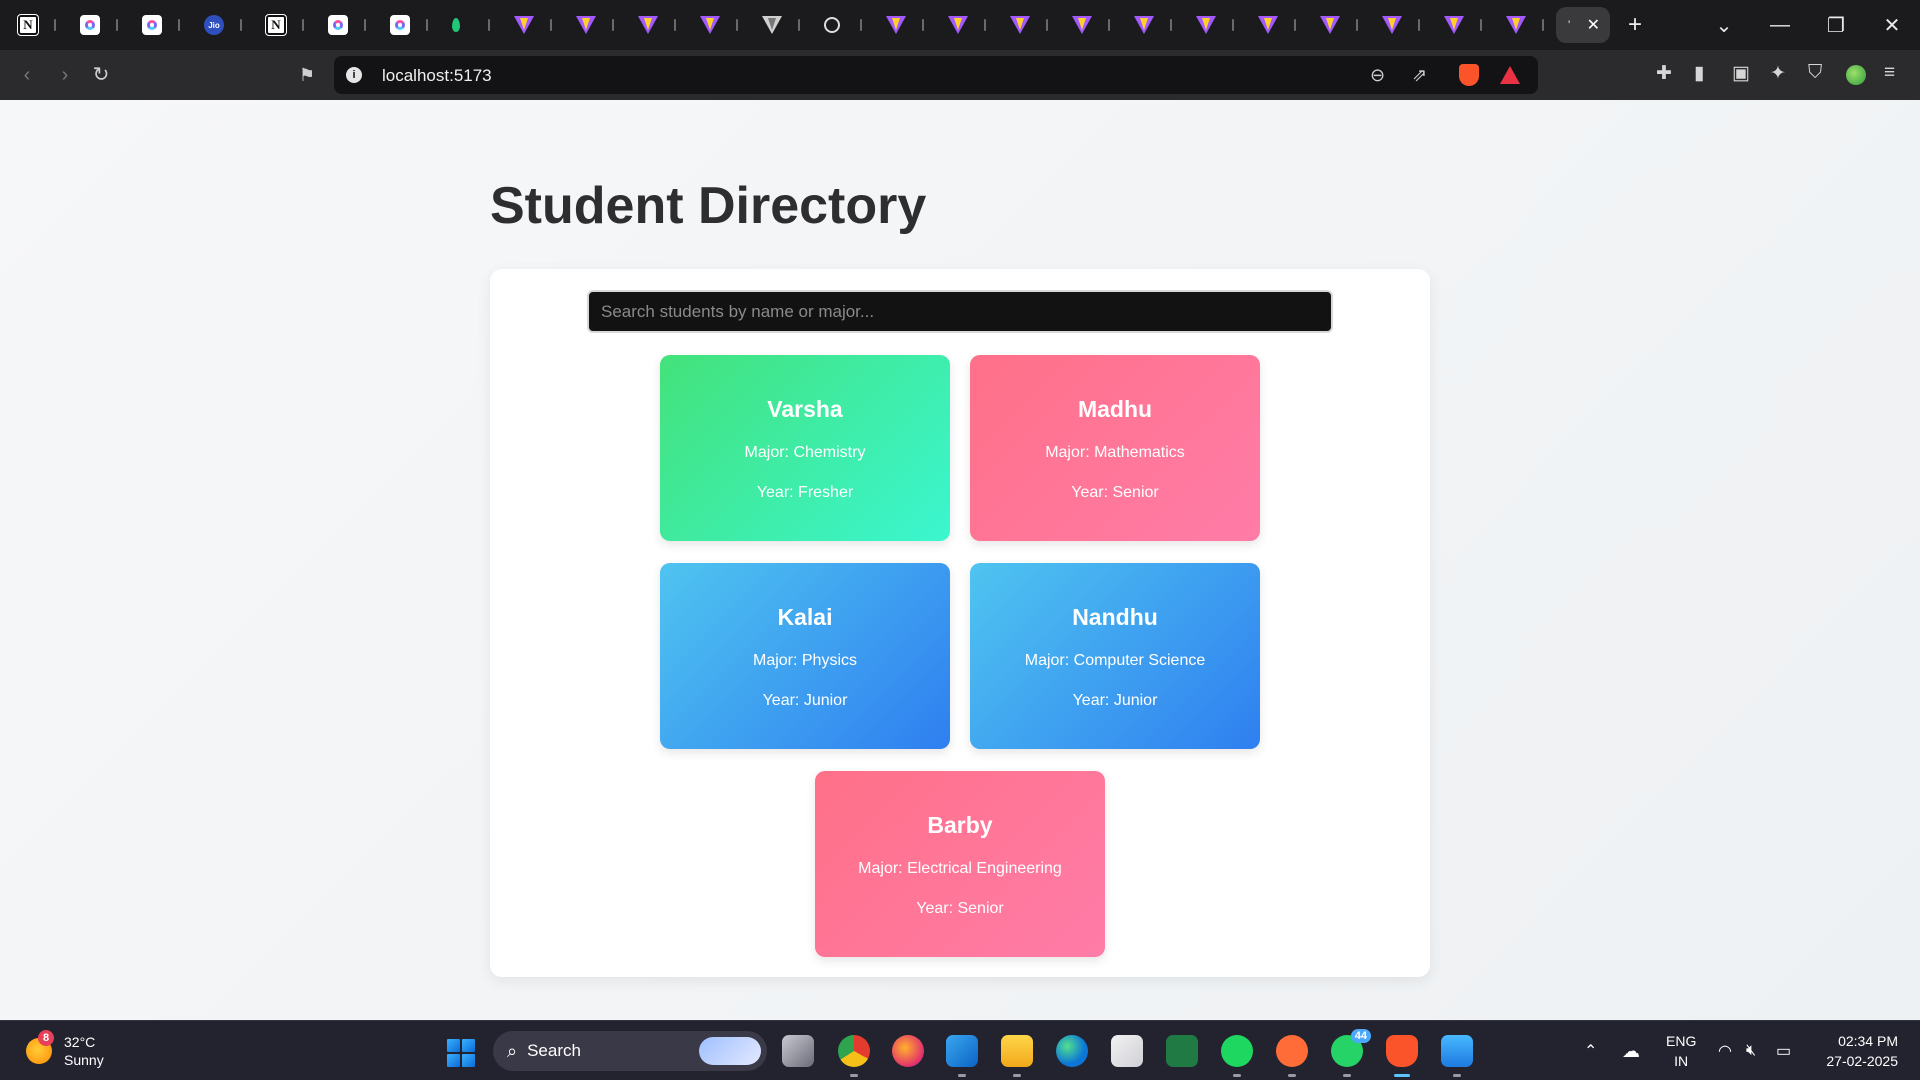  I want to click on profile-avatar, so click(1856, 75).